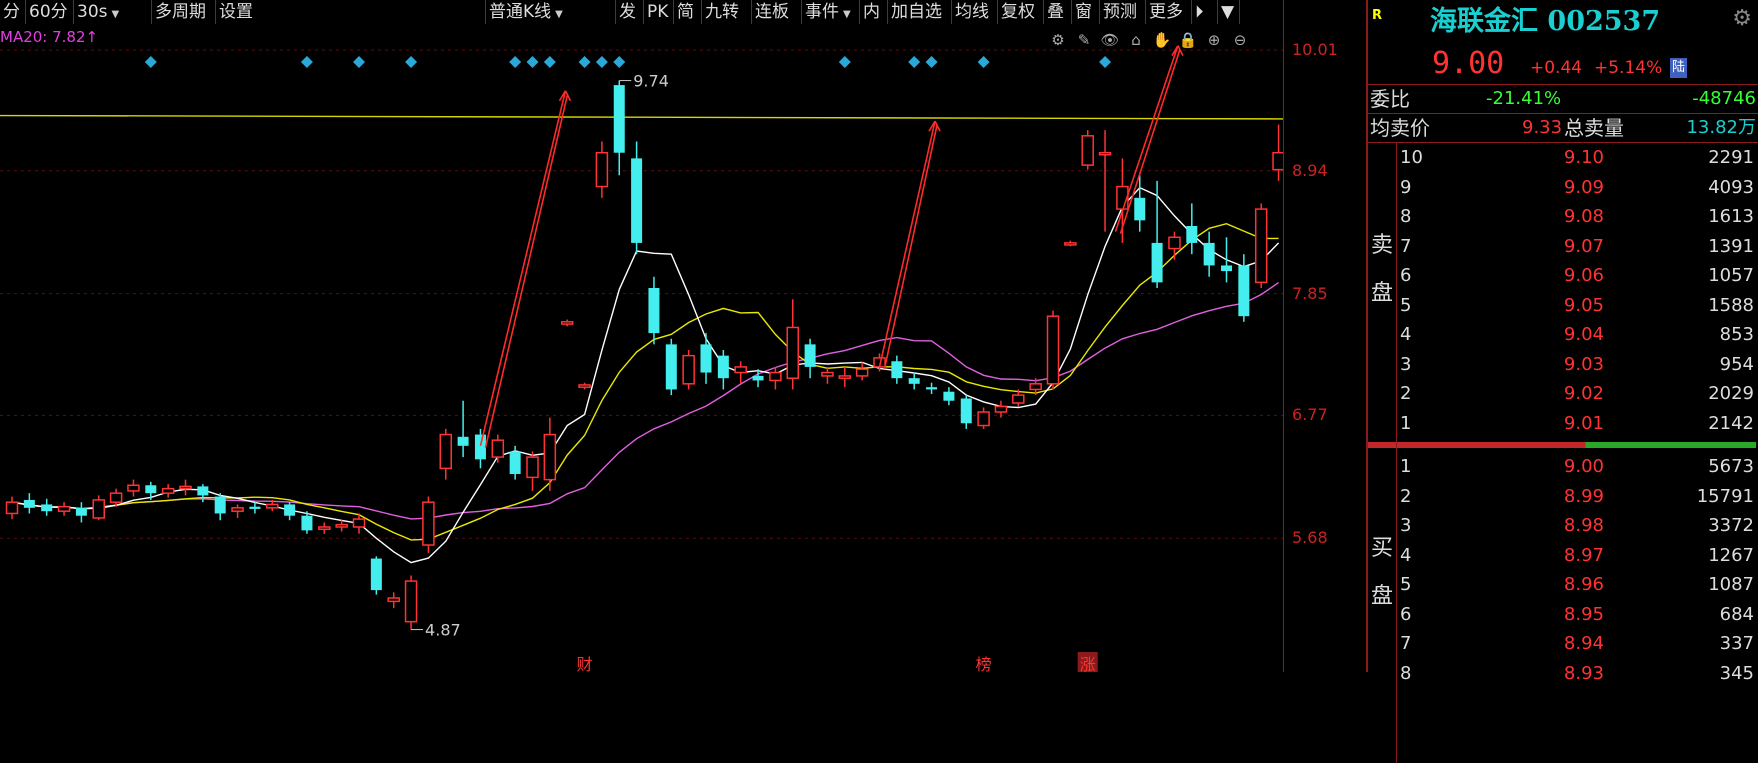  What do you see at coordinates (1545, 19) in the screenshot?
I see `stock-title: 海联金汇 002537` at bounding box center [1545, 19].